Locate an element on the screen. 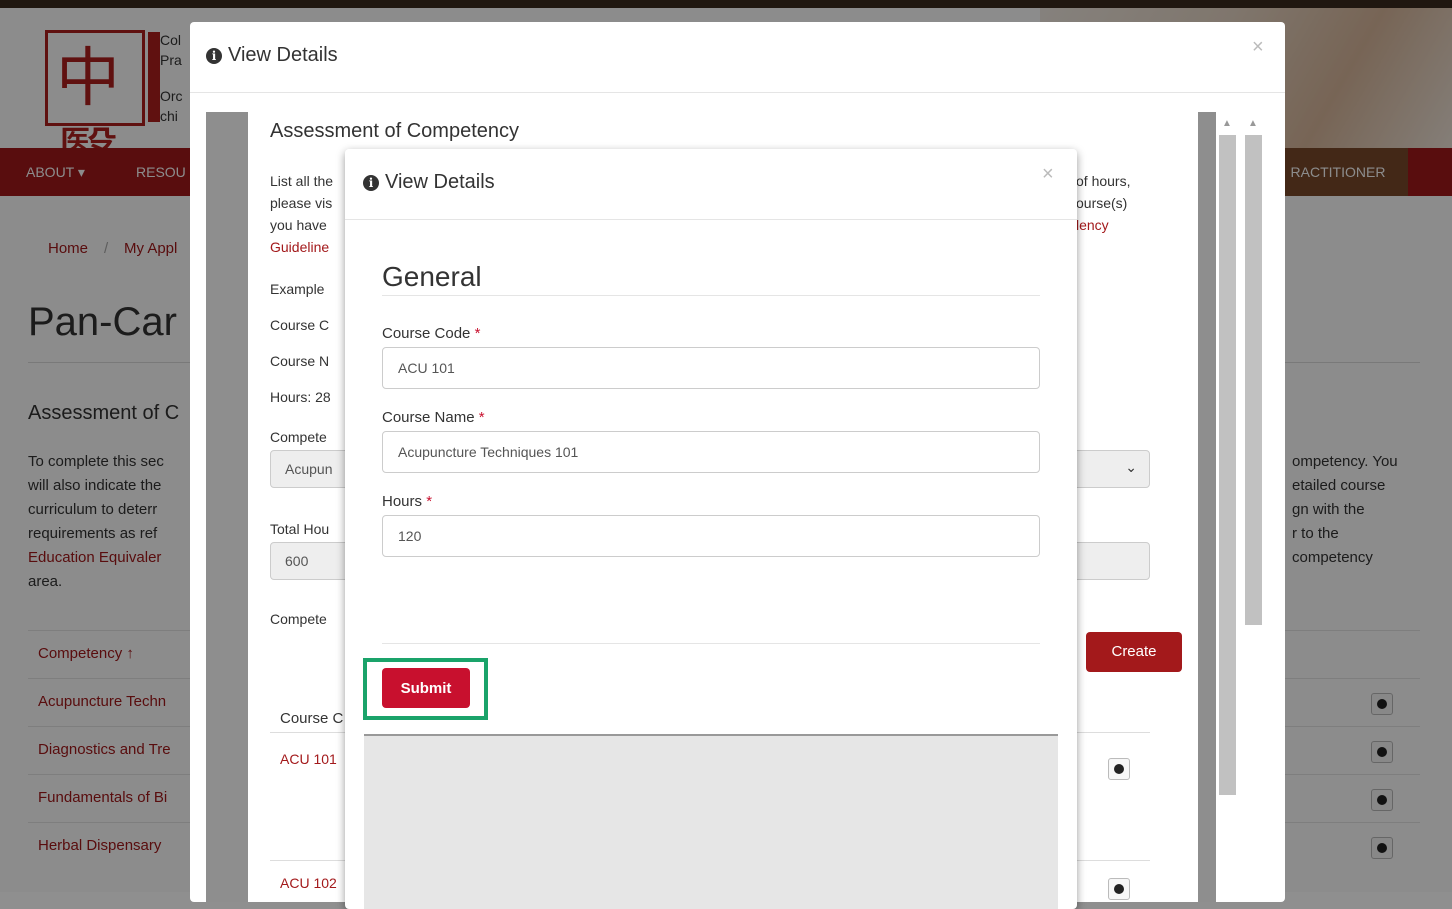 The height and width of the screenshot is (909, 1452). course-code-label: Course C is located at coordinates (300, 325).